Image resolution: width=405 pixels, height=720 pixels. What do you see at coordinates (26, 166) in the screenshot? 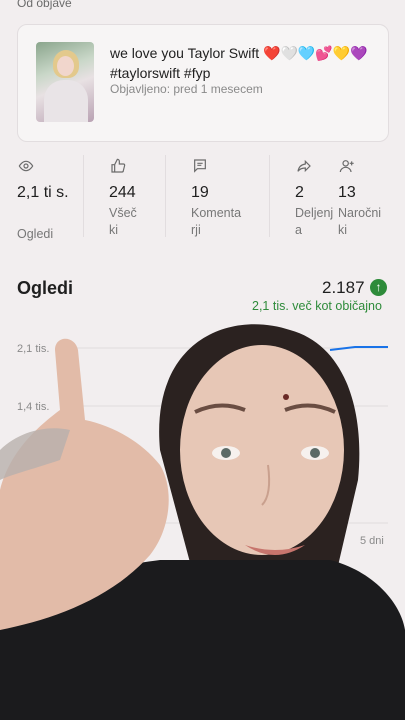
I see `eye-icon` at bounding box center [26, 166].